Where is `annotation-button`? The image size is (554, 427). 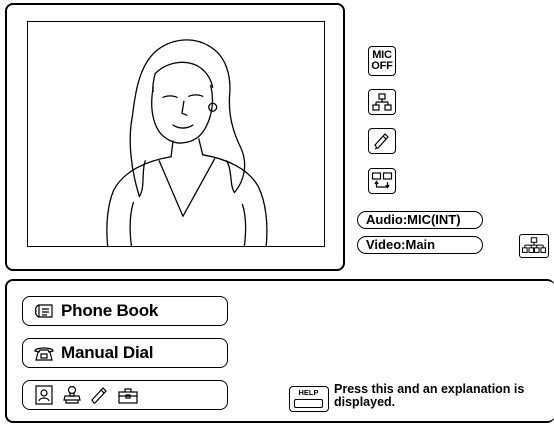
annotation-button is located at coordinates (382, 141).